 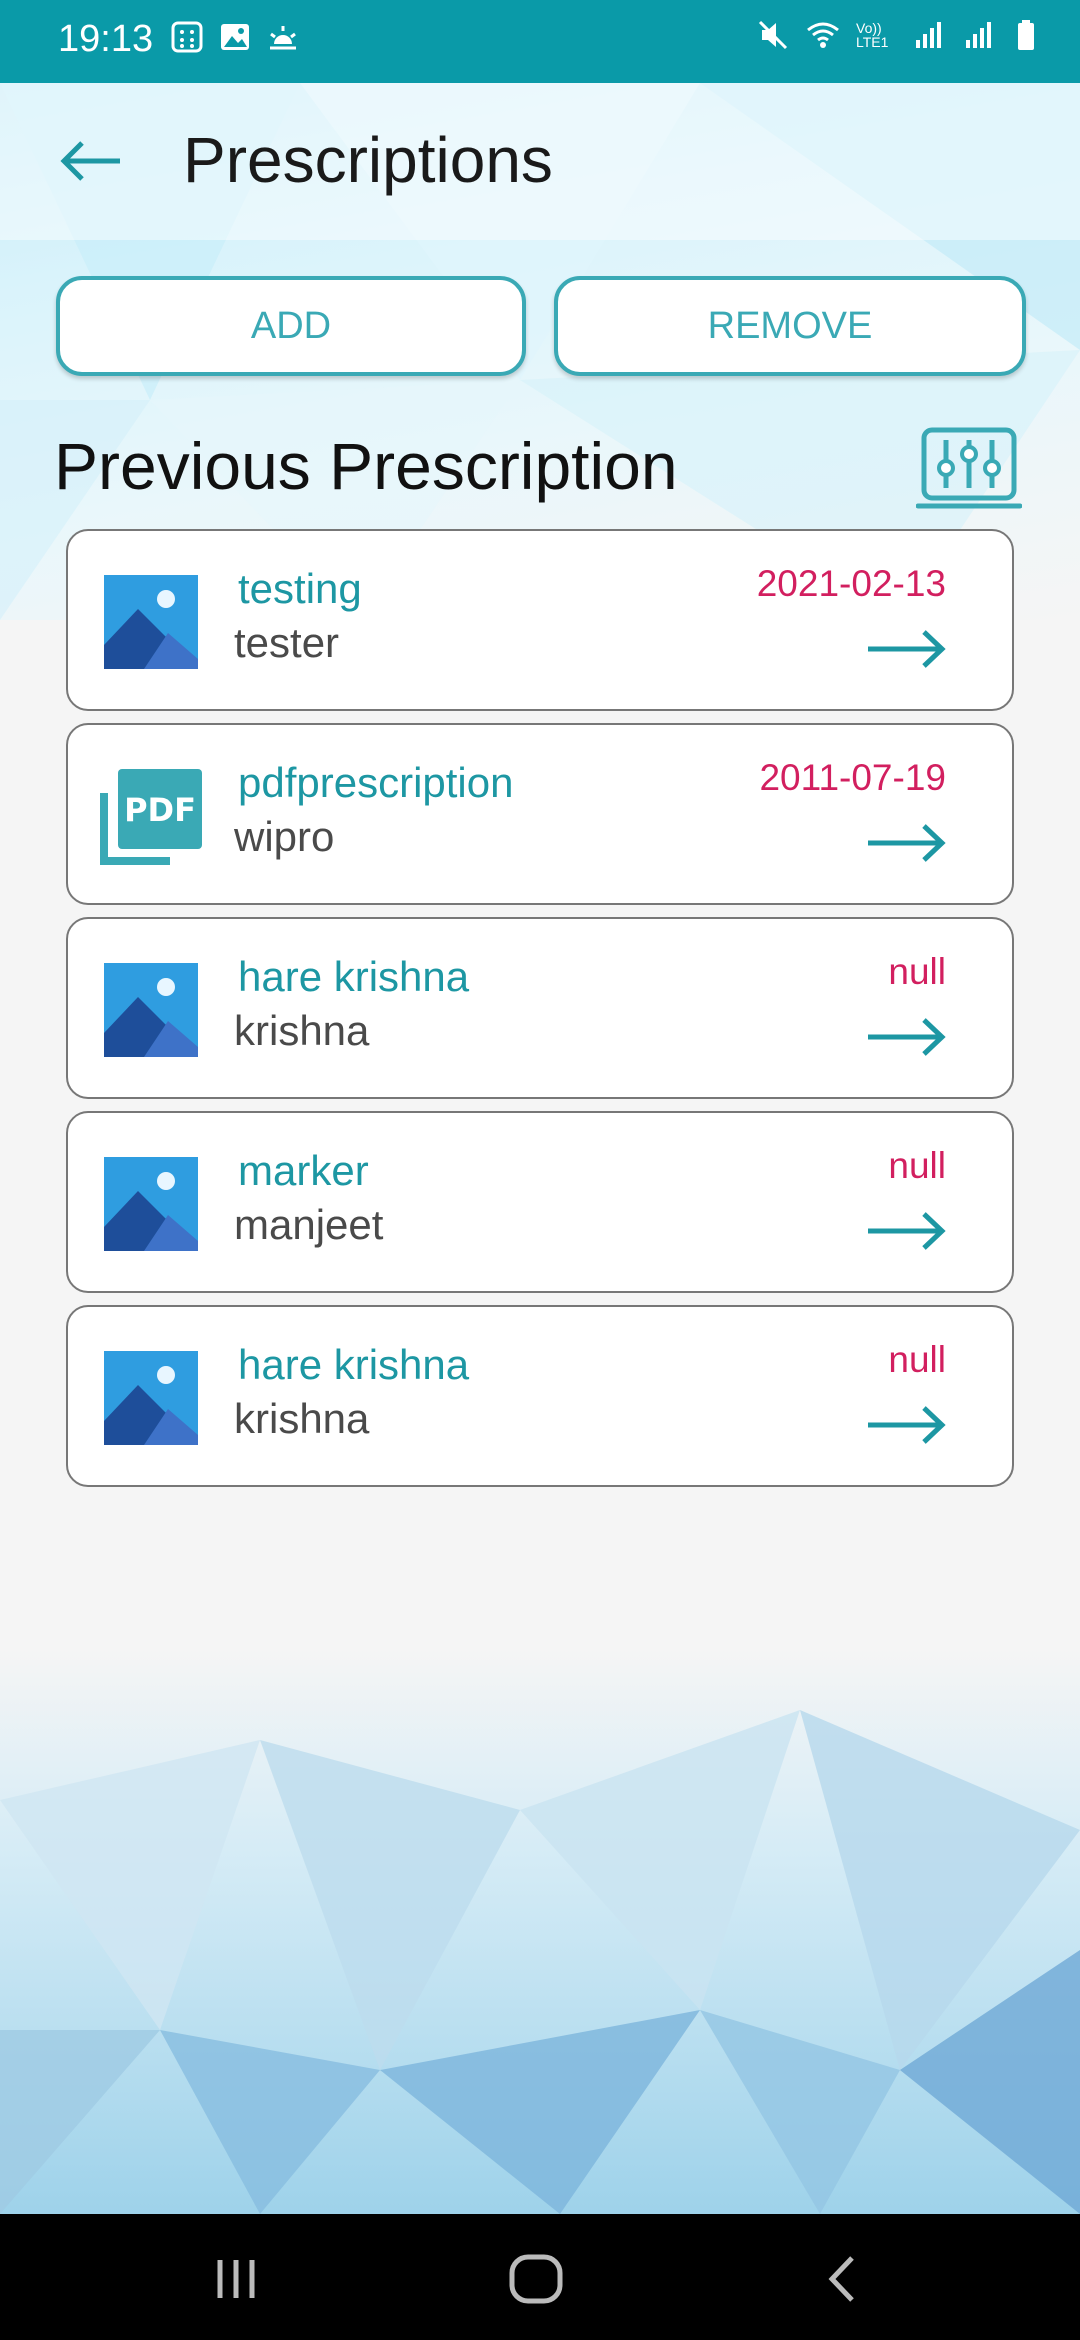 What do you see at coordinates (309, 1224) in the screenshot?
I see `prescription-subtitle: manjeet` at bounding box center [309, 1224].